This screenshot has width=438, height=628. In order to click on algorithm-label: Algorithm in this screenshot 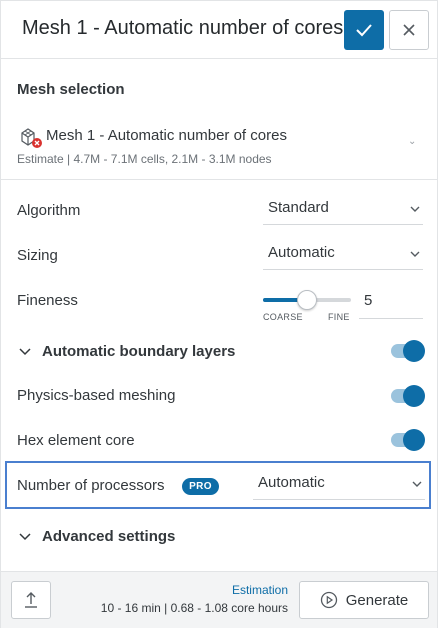, I will do `click(49, 210)`.